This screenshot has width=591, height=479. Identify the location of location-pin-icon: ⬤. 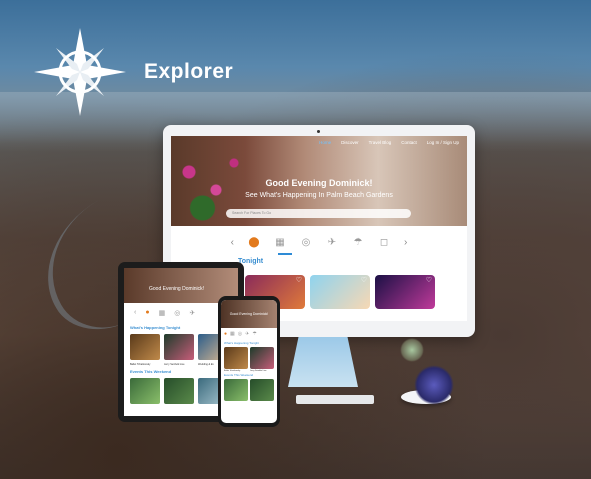
(254, 242).